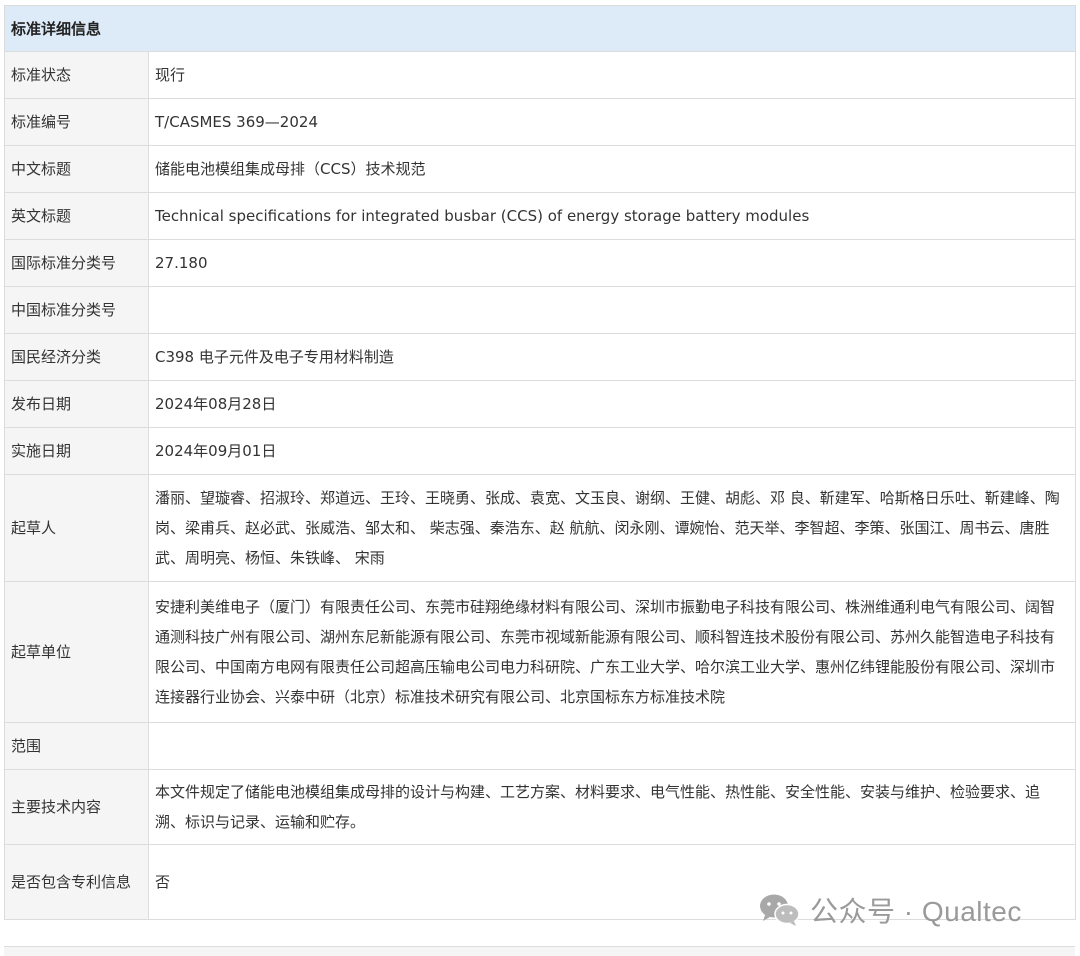 This screenshot has height=956, width=1080. Describe the element at coordinates (76, 216) in the screenshot. I see `row-label: 英文标题` at that location.